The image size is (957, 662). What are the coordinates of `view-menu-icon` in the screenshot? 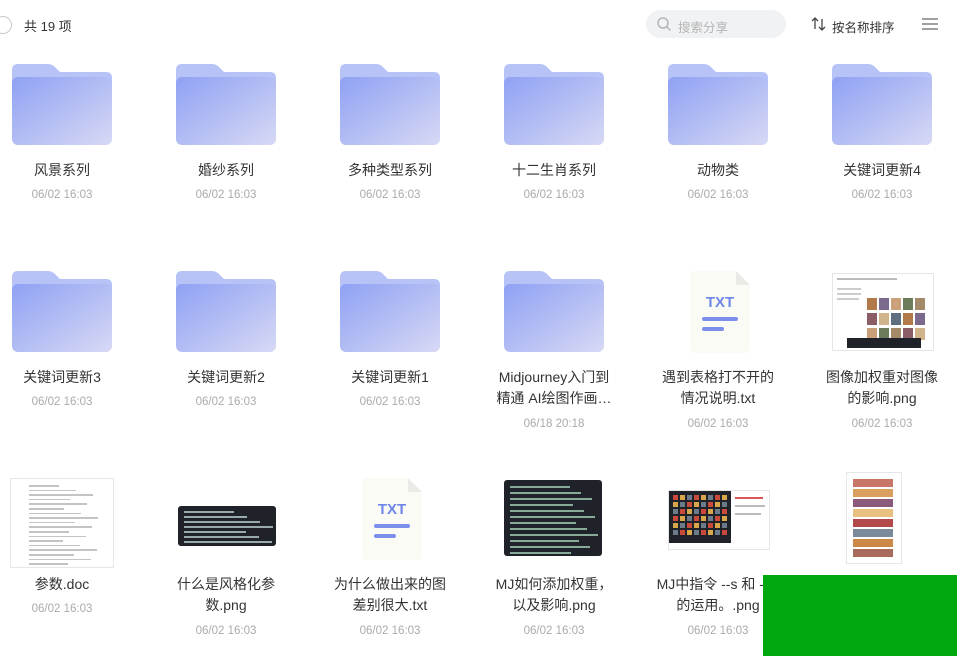 It's located at (930, 24).